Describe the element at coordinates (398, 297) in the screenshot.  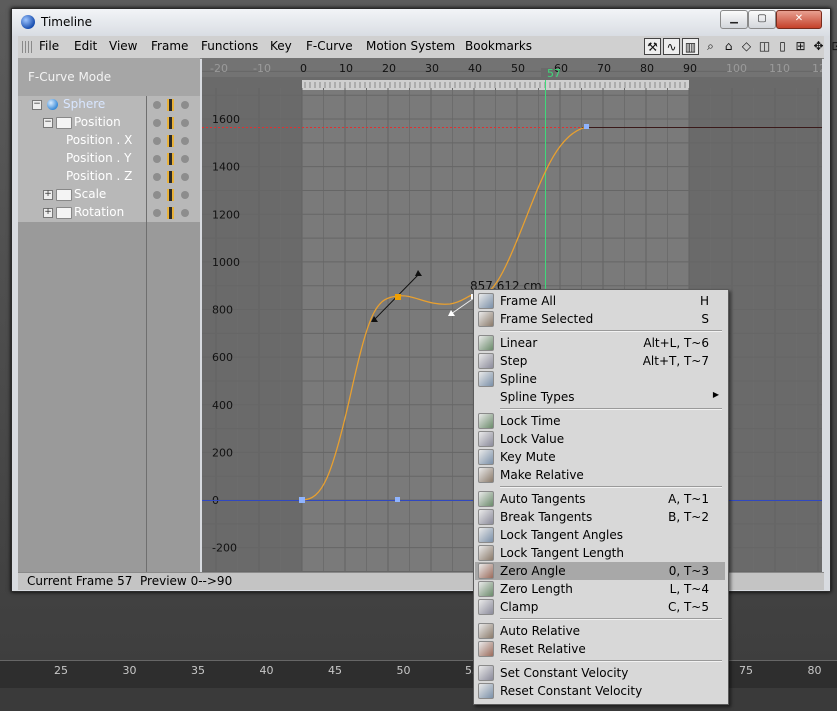
I see `keyframe-selected` at that location.